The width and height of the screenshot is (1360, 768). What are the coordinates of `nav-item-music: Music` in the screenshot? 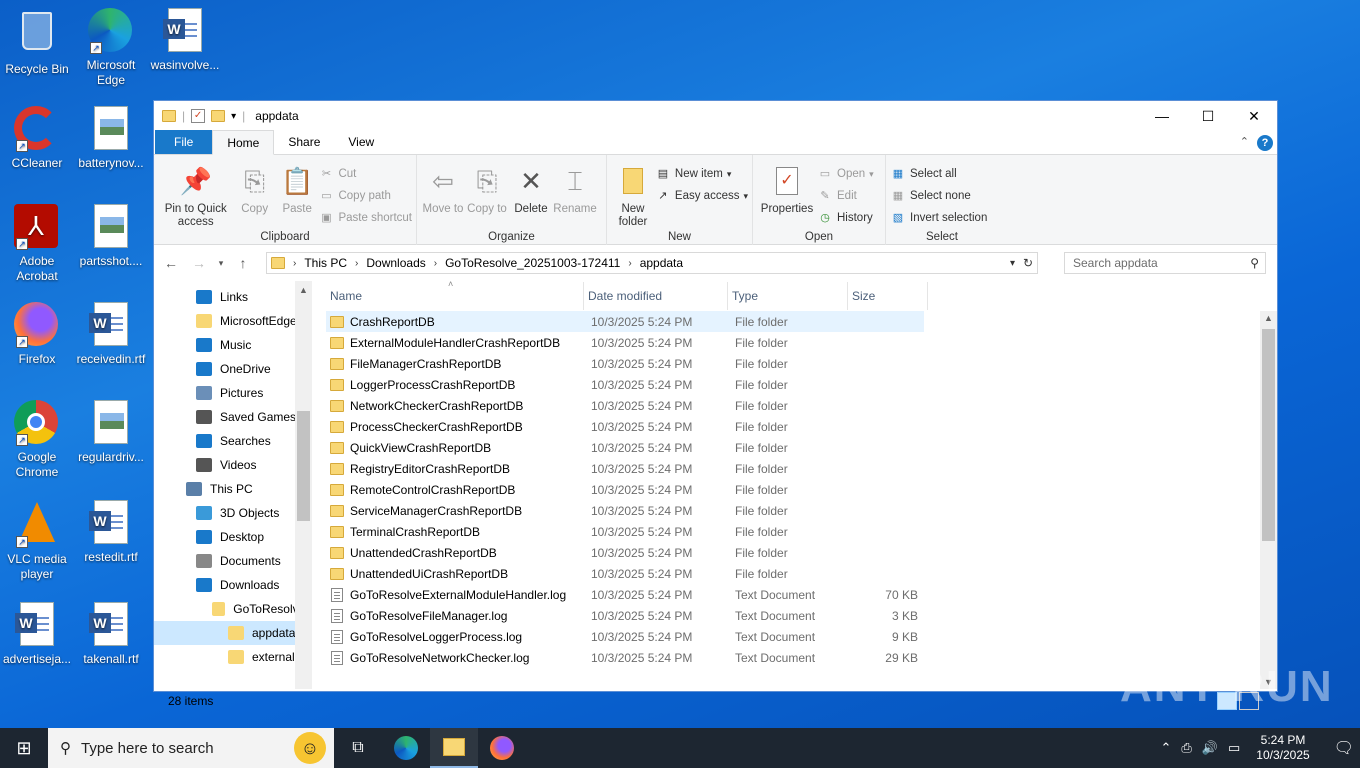 It's located at (233, 345).